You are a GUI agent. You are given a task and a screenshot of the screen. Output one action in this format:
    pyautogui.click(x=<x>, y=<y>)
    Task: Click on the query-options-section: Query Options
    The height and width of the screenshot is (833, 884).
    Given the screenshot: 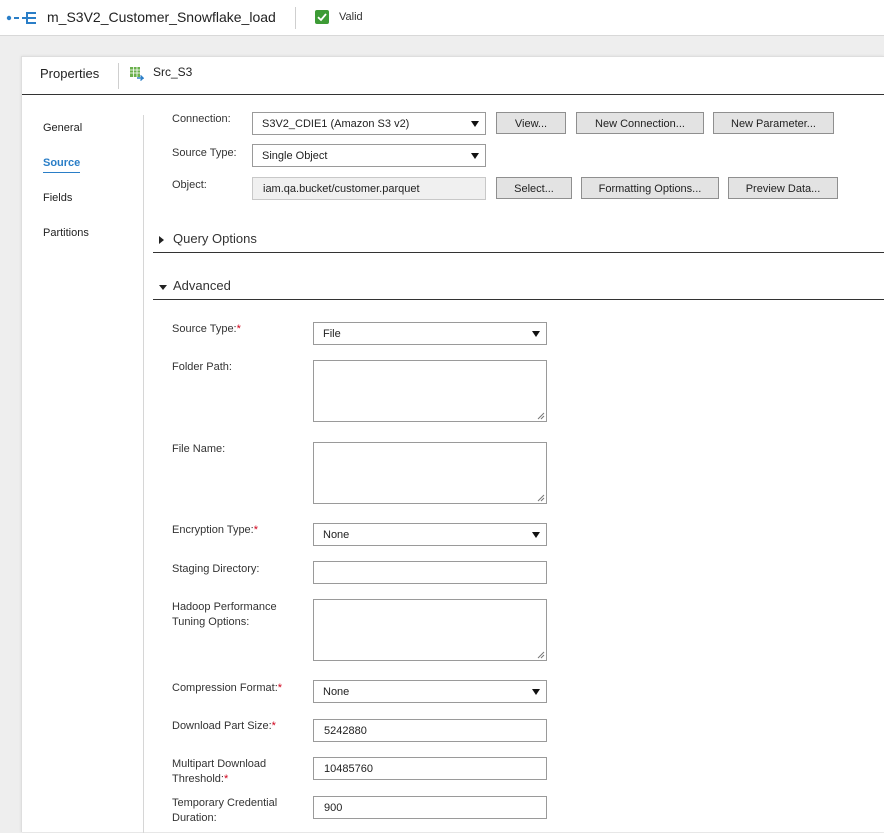 What is the action you would take?
    pyautogui.click(x=518, y=240)
    